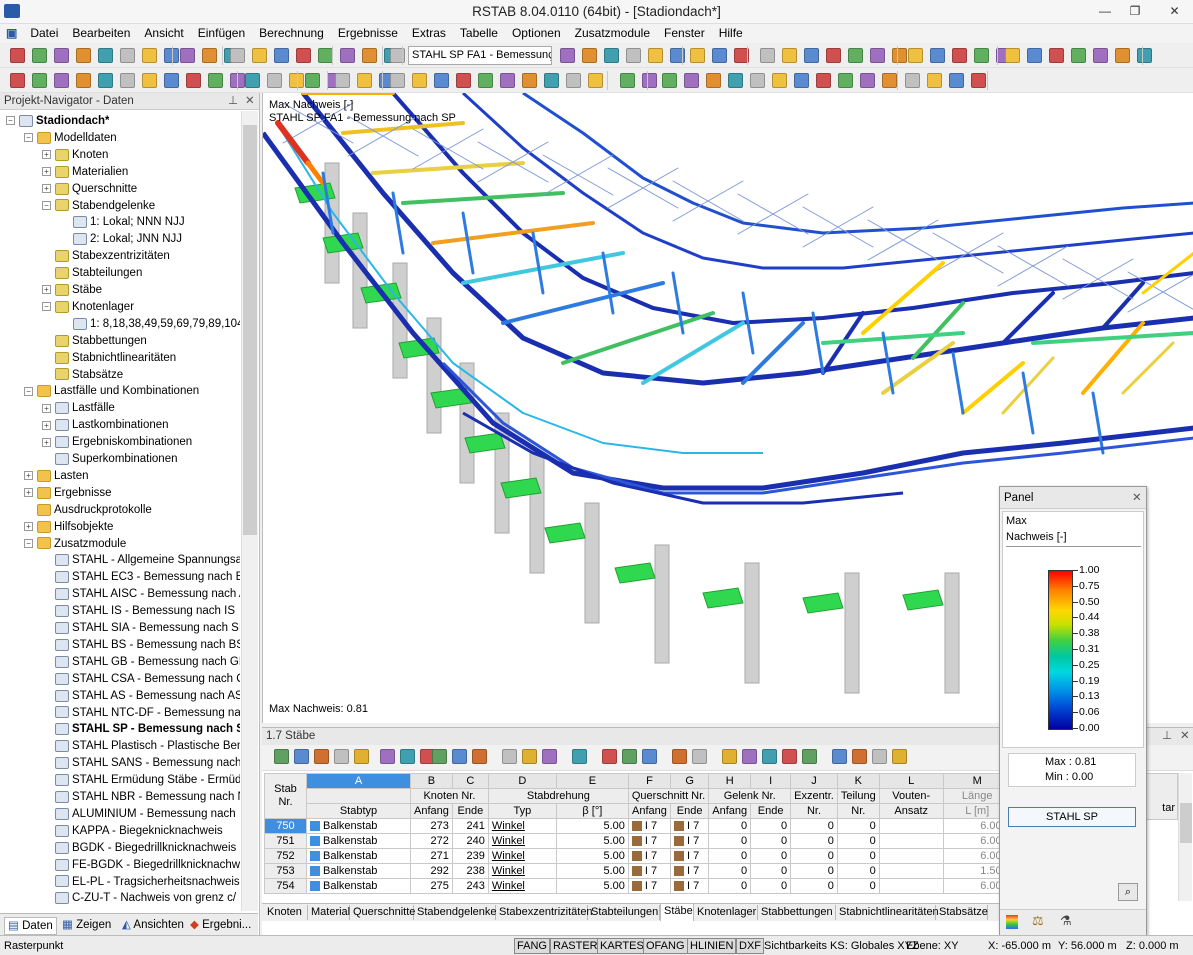 Image resolution: width=1193 pixels, height=955 pixels. What do you see at coordinates (429, 33) in the screenshot?
I see `menu-extras: Extras` at bounding box center [429, 33].